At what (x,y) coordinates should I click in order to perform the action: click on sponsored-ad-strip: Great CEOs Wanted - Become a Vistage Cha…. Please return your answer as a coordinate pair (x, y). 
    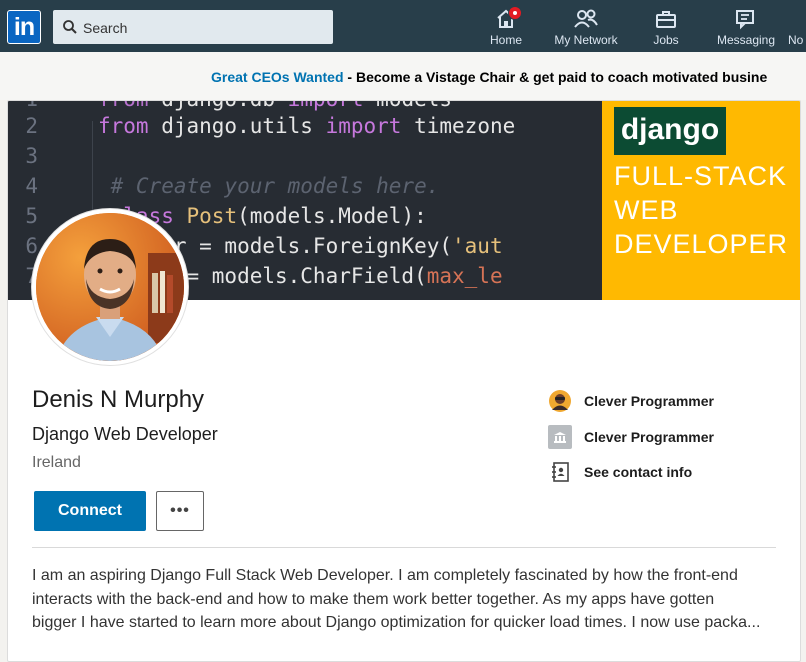
    Looking at the image, I should click on (403, 76).